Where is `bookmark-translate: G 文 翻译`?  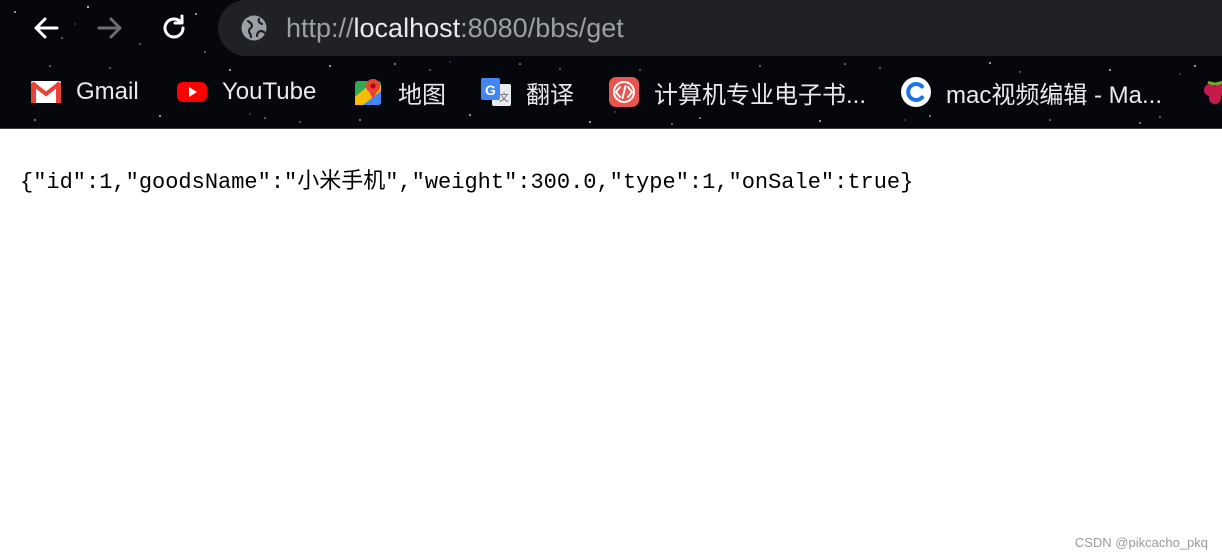
bookmark-translate: G 文 翻译 is located at coordinates (527, 92).